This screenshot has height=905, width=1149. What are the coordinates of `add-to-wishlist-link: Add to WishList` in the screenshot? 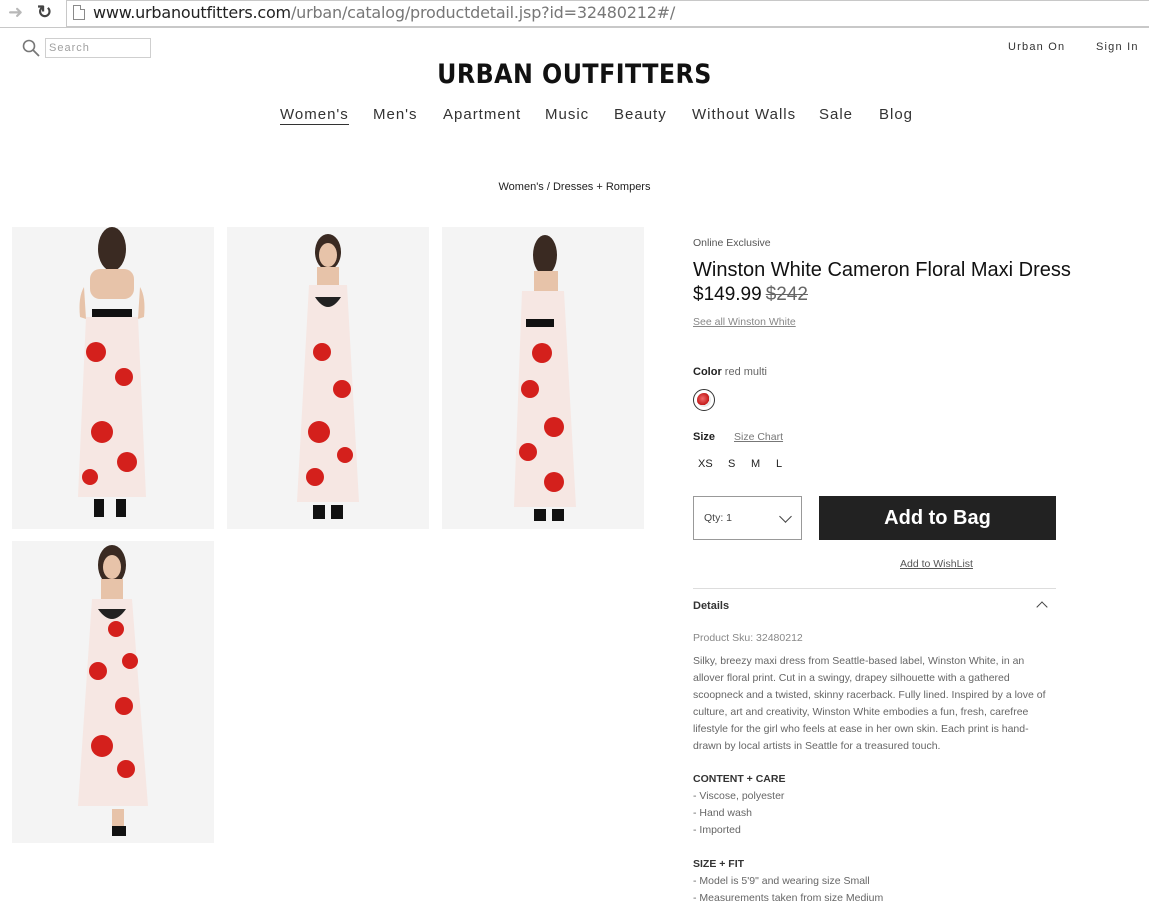 It's located at (936, 564).